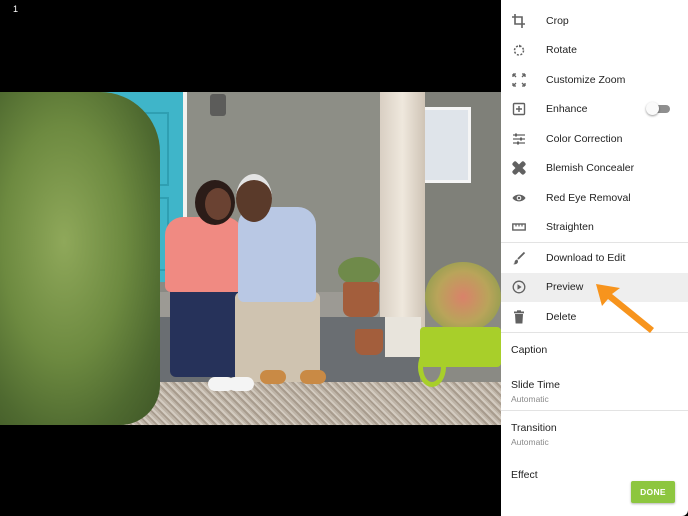 This screenshot has width=688, height=516. Describe the element at coordinates (594, 139) in the screenshot. I see `menu-item-color-correction: Color Correction` at that location.